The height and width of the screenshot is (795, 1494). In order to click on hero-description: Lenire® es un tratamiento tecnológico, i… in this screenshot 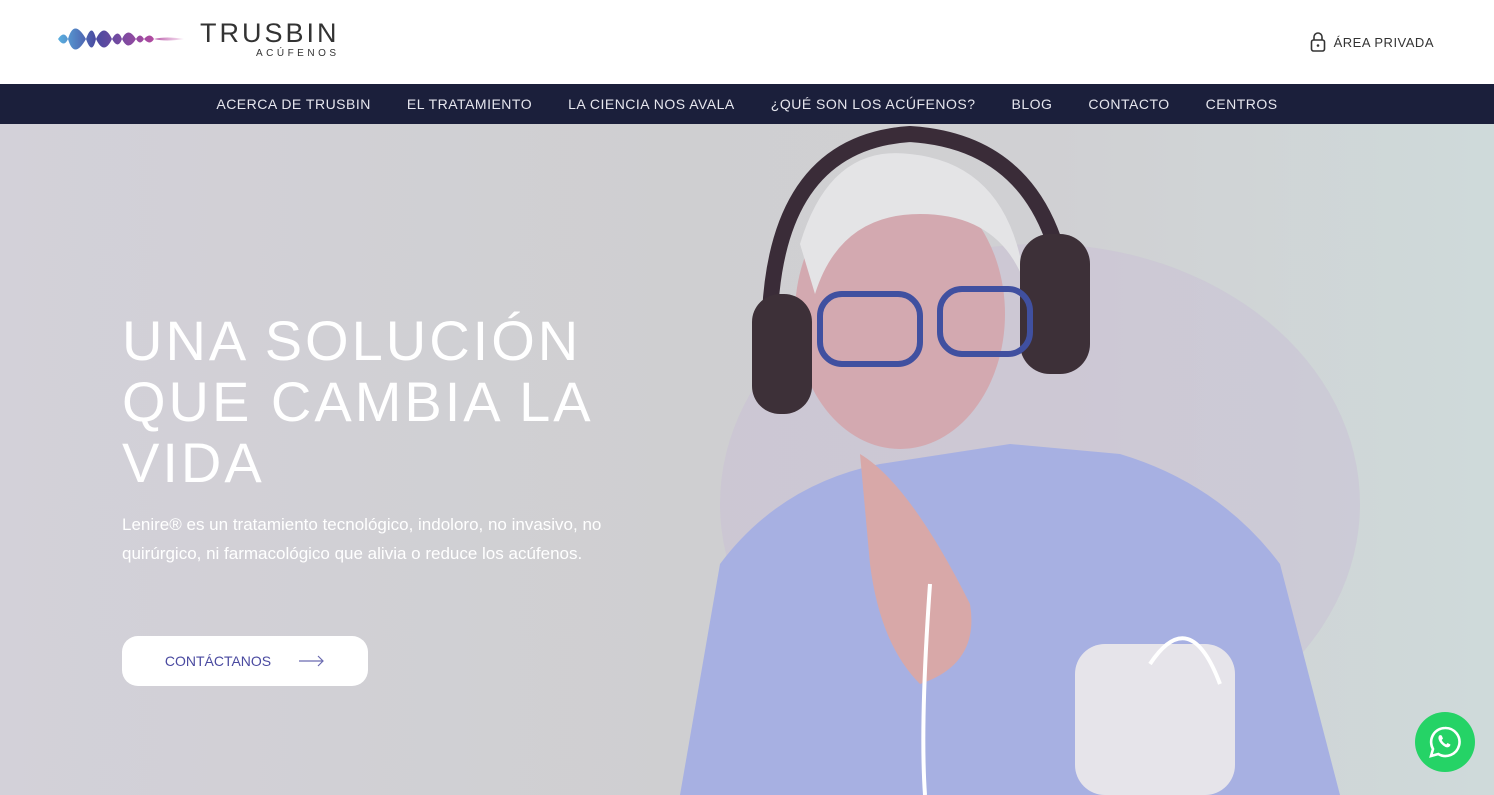, I will do `click(362, 539)`.